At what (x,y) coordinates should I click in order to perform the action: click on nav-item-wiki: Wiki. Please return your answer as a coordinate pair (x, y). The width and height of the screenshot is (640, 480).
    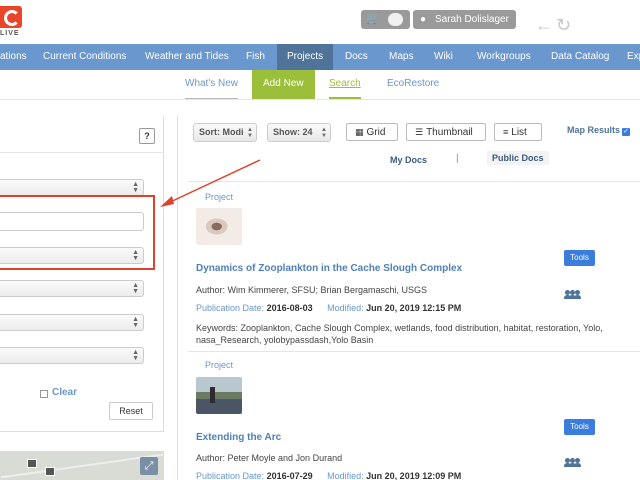
    Looking at the image, I should click on (443, 57).